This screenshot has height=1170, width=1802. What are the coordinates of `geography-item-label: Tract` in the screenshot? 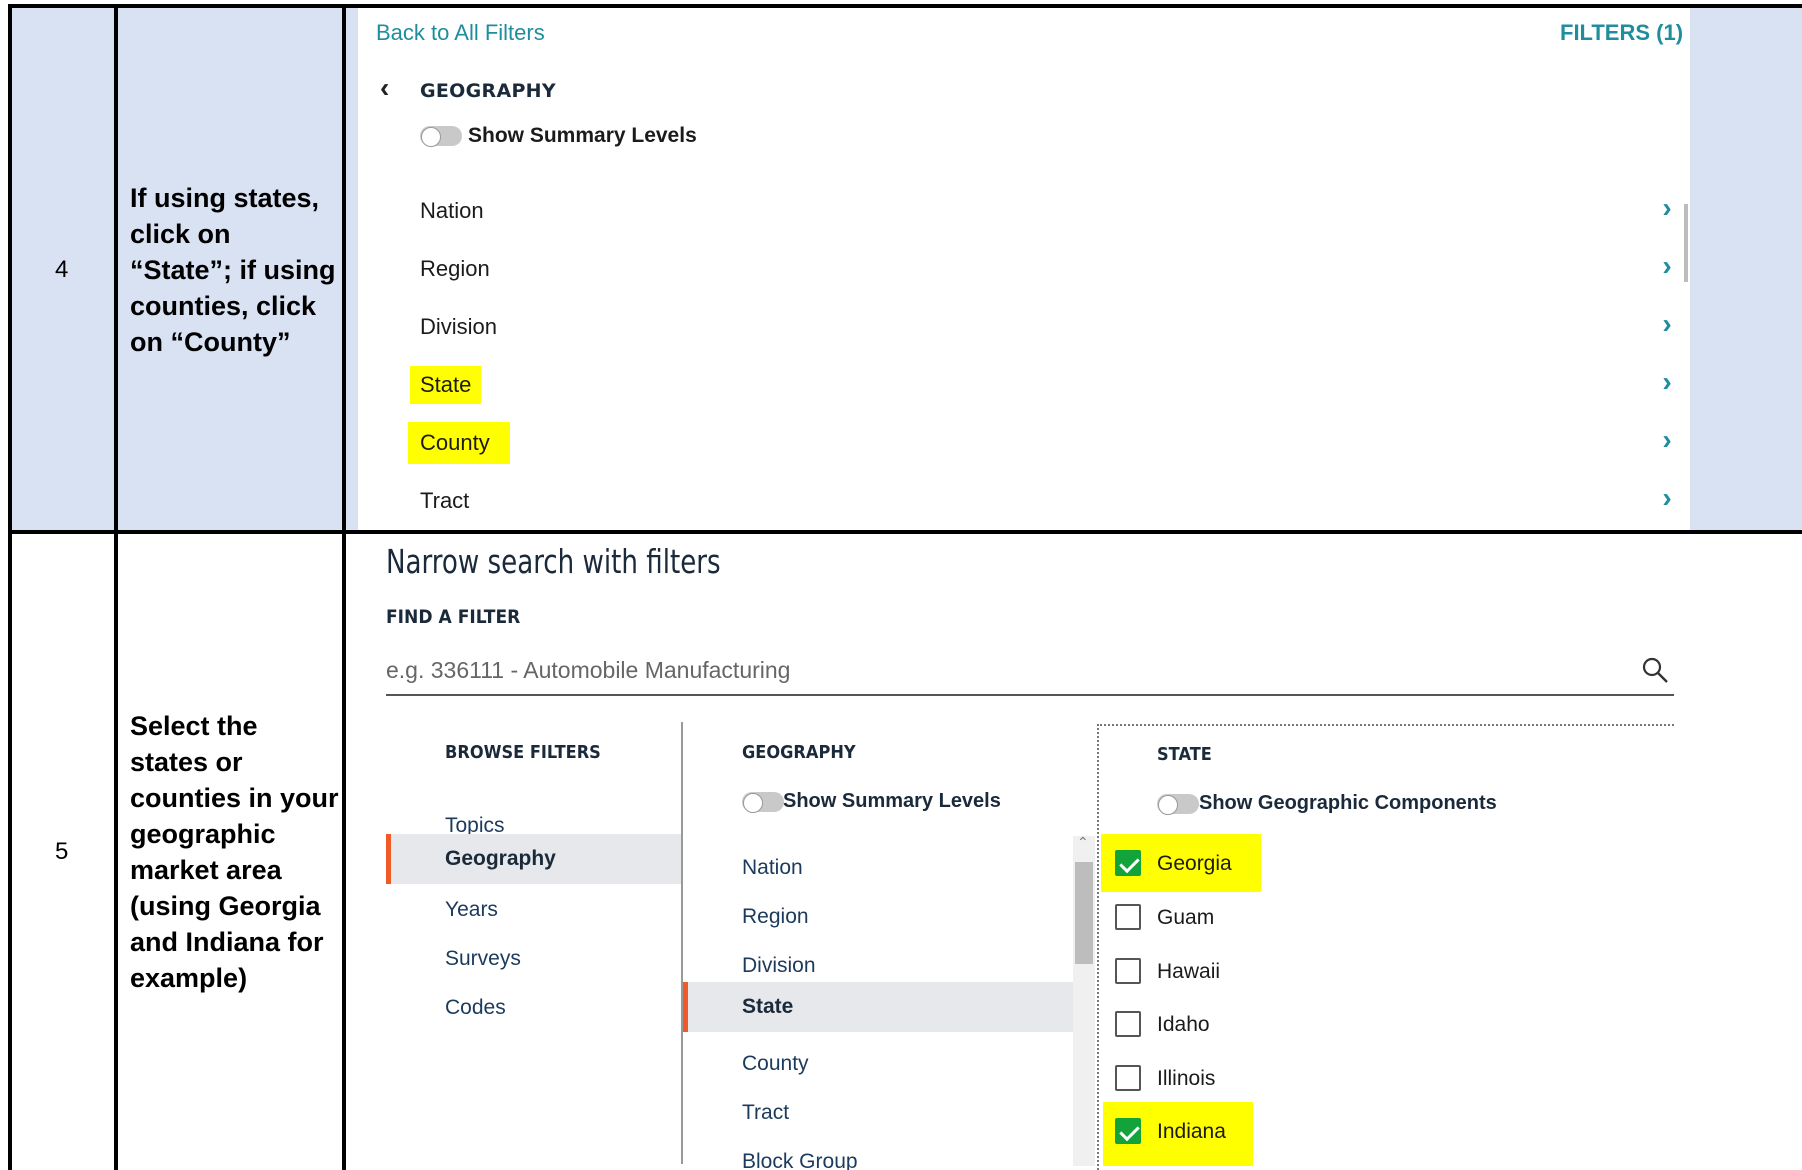 It's located at (766, 1112).